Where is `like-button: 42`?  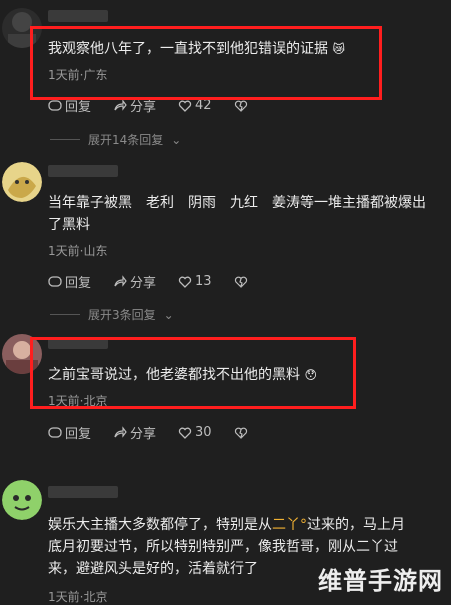 like-button: 42 is located at coordinates (195, 105).